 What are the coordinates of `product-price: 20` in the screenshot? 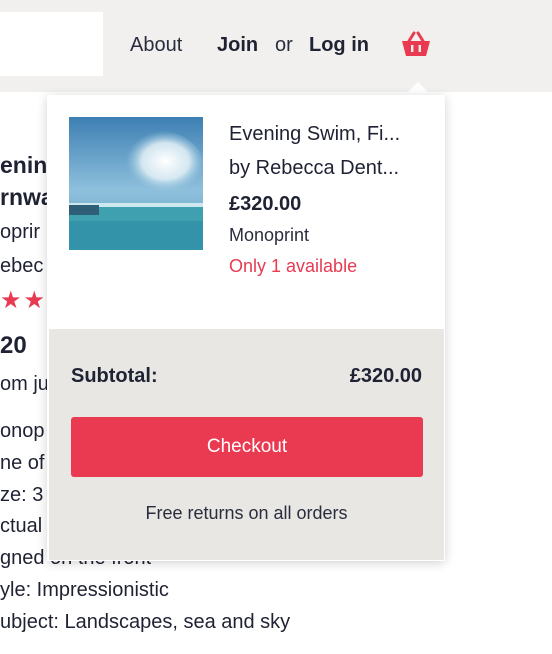 It's located at (13, 345).